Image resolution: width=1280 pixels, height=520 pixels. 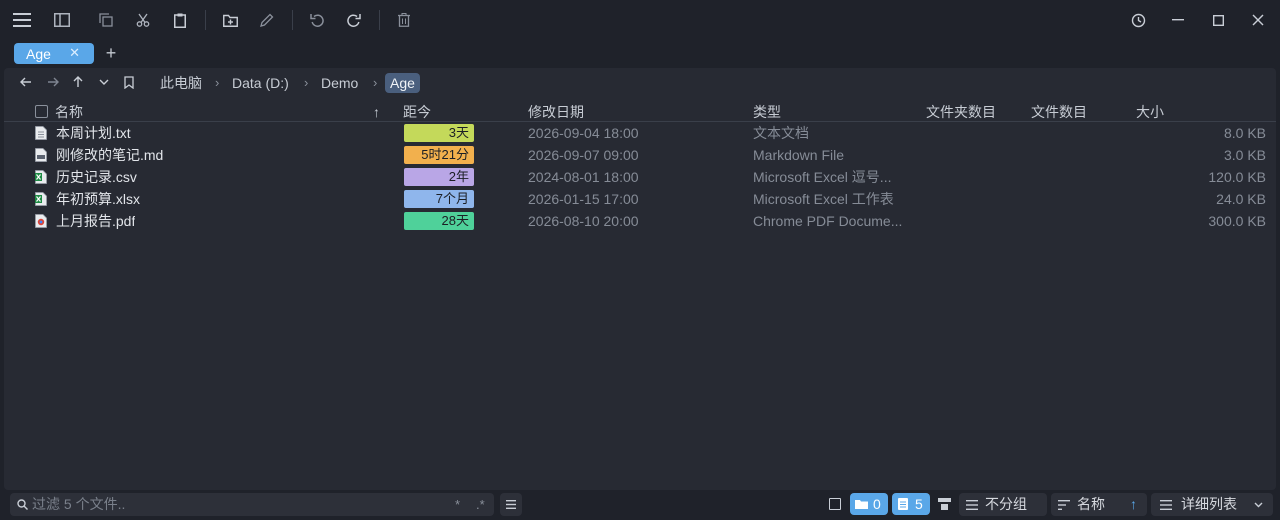 What do you see at coordinates (961, 112) in the screenshot?
I see `column-header-folder-count: 文件夹数目` at bounding box center [961, 112].